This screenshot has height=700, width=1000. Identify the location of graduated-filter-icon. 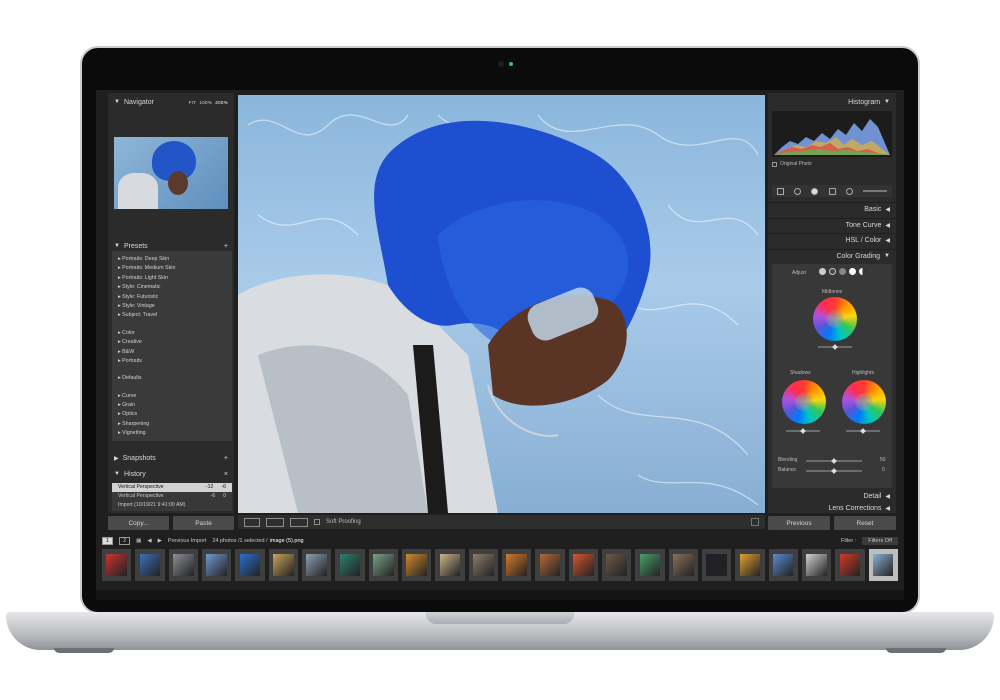
(849, 191).